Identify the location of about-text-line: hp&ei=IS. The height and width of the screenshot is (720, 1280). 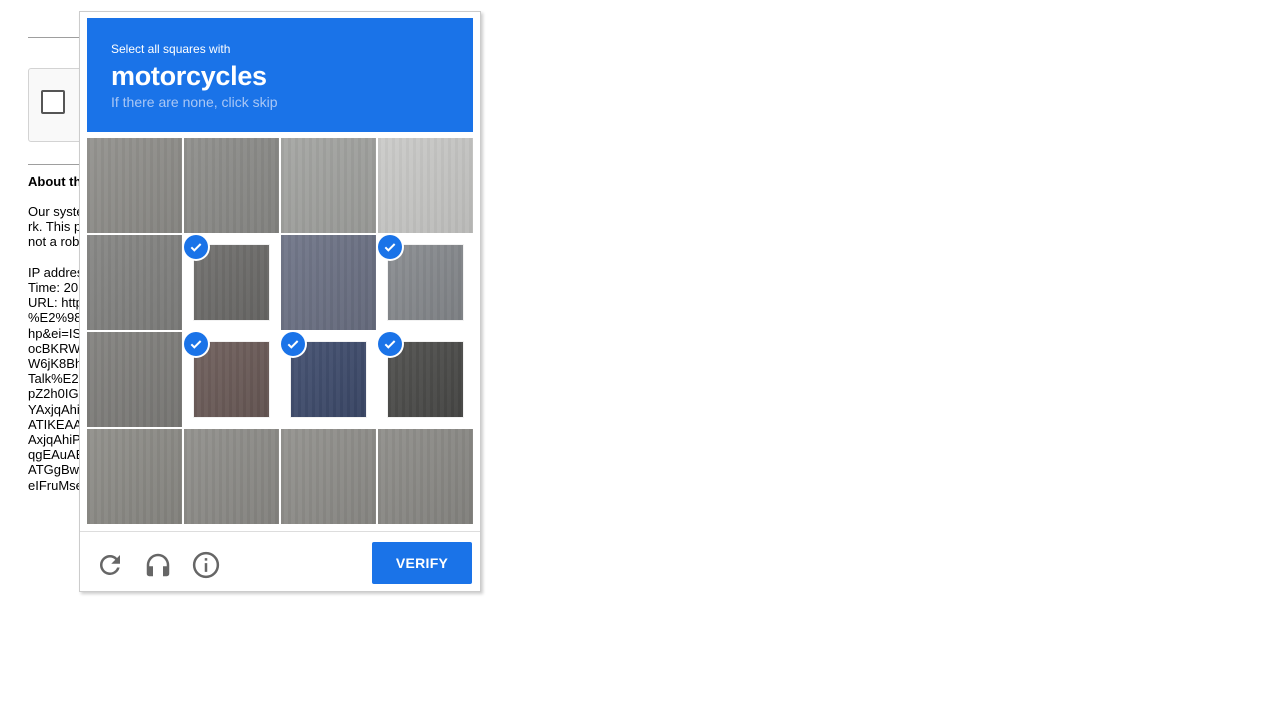
(54, 333).